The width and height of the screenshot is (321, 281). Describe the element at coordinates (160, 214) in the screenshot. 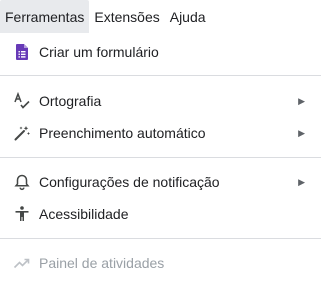

I see `menu-item-accessibility: Acessibilidade` at that location.